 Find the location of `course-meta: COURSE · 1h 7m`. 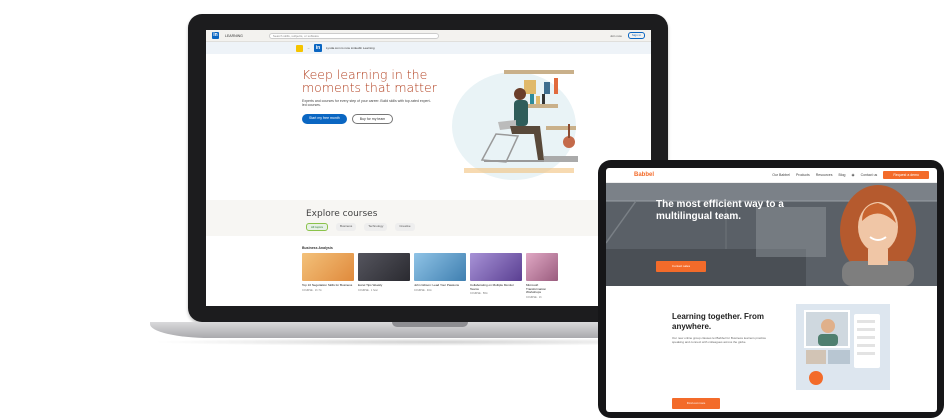

course-meta: COURSE · 1h 7m is located at coordinates (312, 290).